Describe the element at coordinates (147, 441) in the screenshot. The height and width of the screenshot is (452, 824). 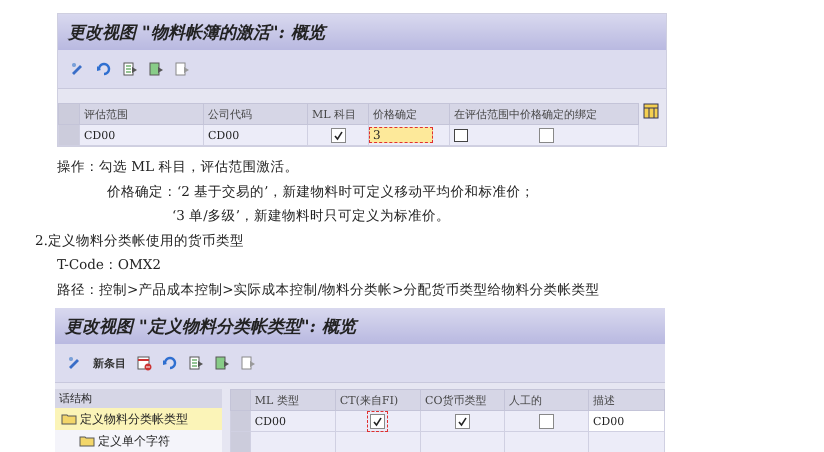
I see `tree-item: 定义单个字符` at that location.